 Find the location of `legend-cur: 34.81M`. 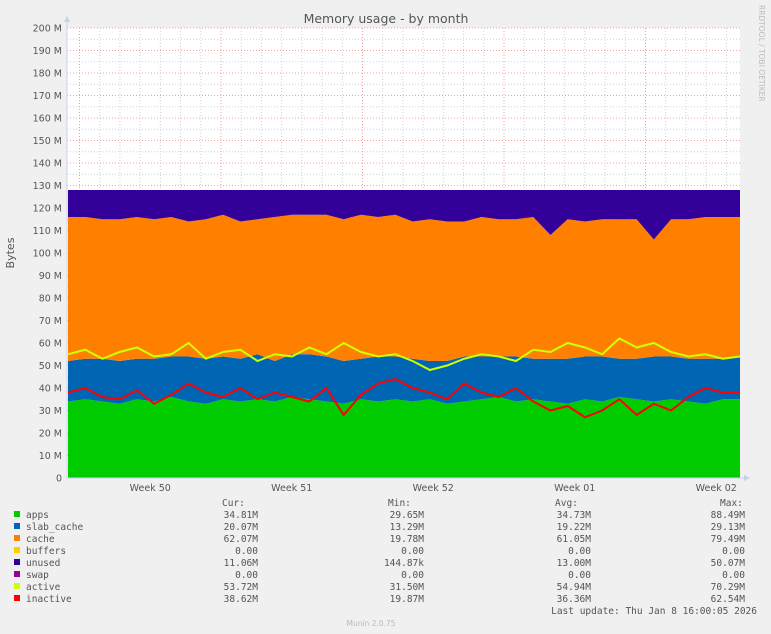

legend-cur: 34.81M is located at coordinates (241, 515).